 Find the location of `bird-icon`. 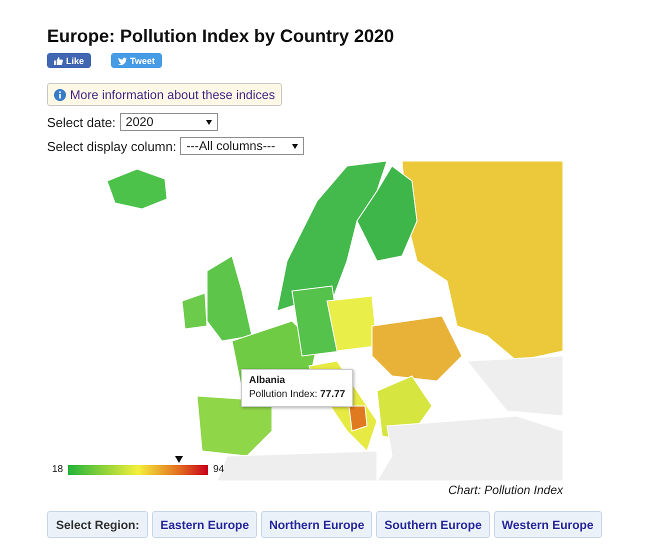

bird-icon is located at coordinates (123, 60).